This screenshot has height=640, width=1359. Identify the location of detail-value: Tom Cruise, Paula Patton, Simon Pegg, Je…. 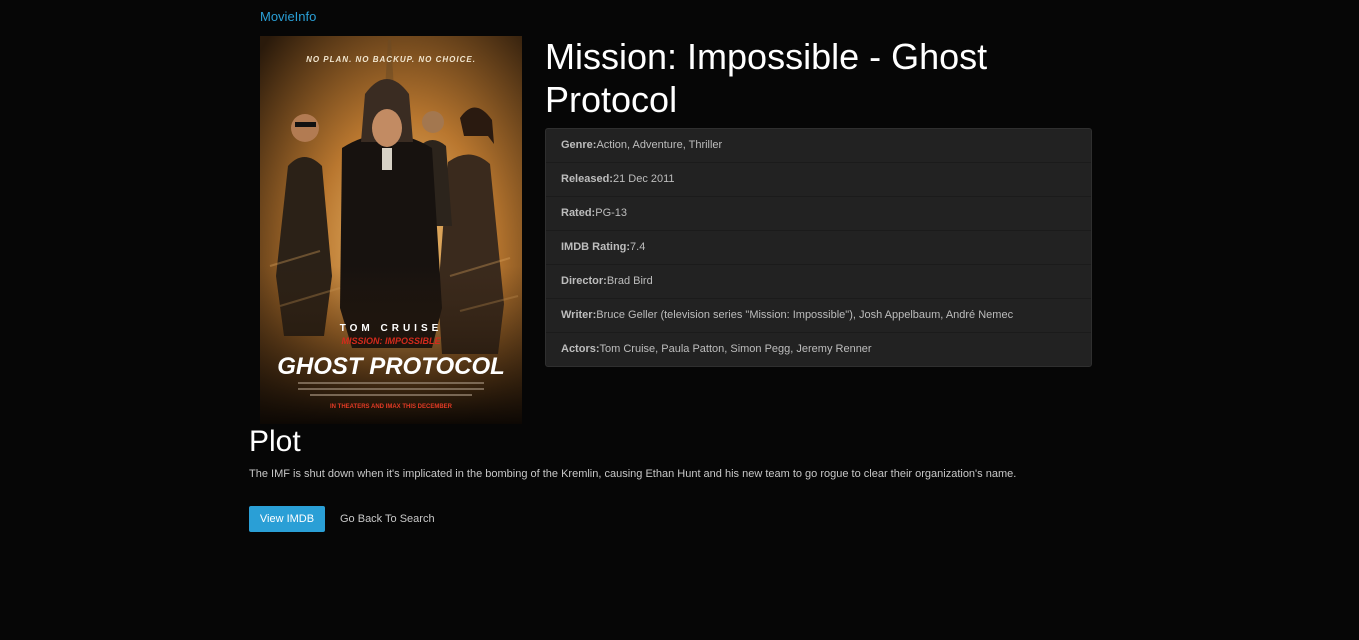
(735, 349).